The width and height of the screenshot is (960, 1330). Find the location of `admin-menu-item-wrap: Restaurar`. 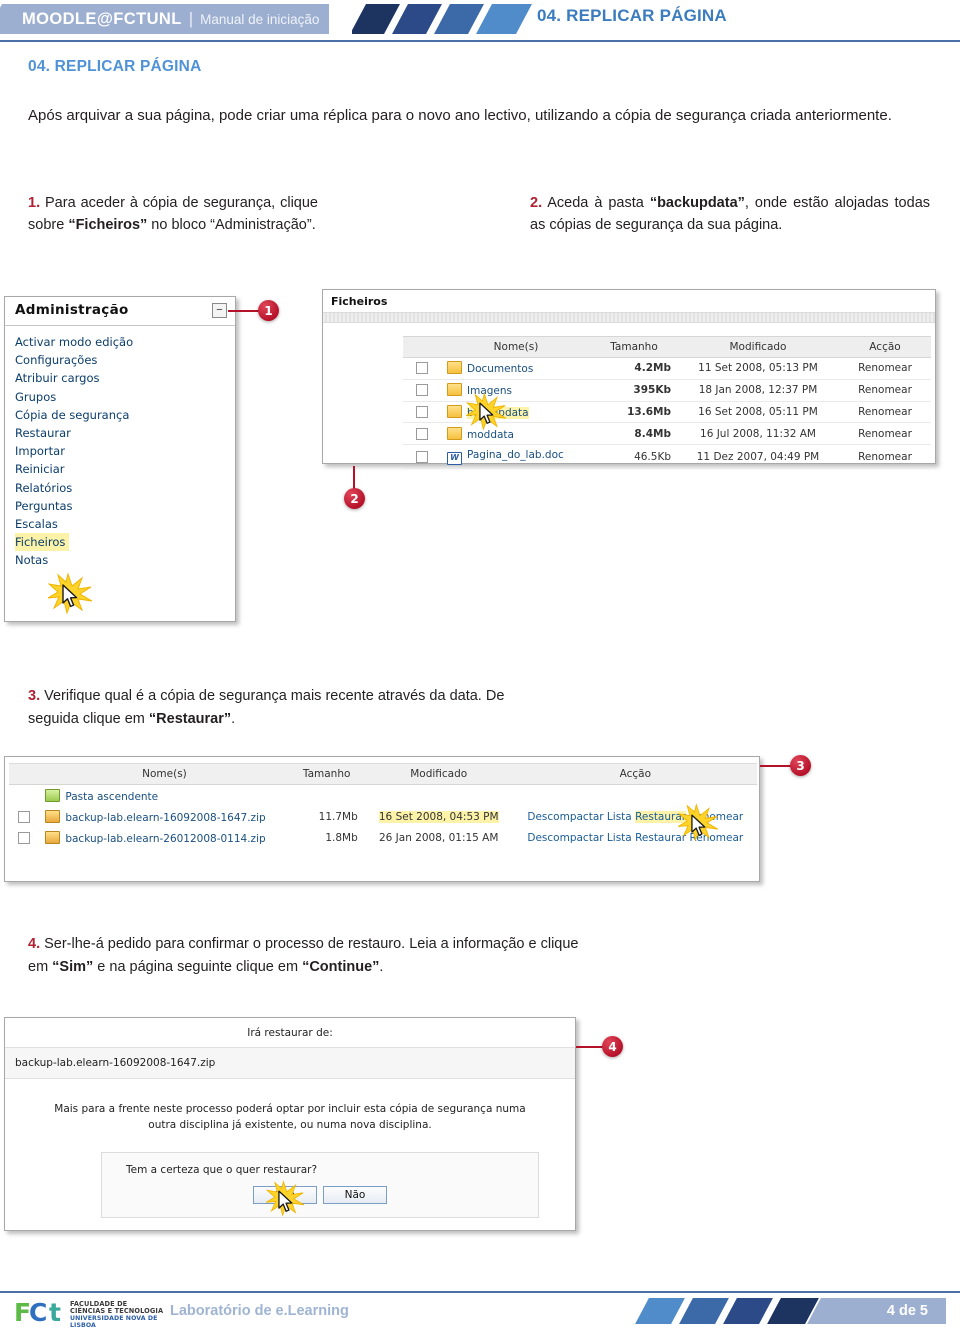

admin-menu-item-wrap: Restaurar is located at coordinates (120, 433).